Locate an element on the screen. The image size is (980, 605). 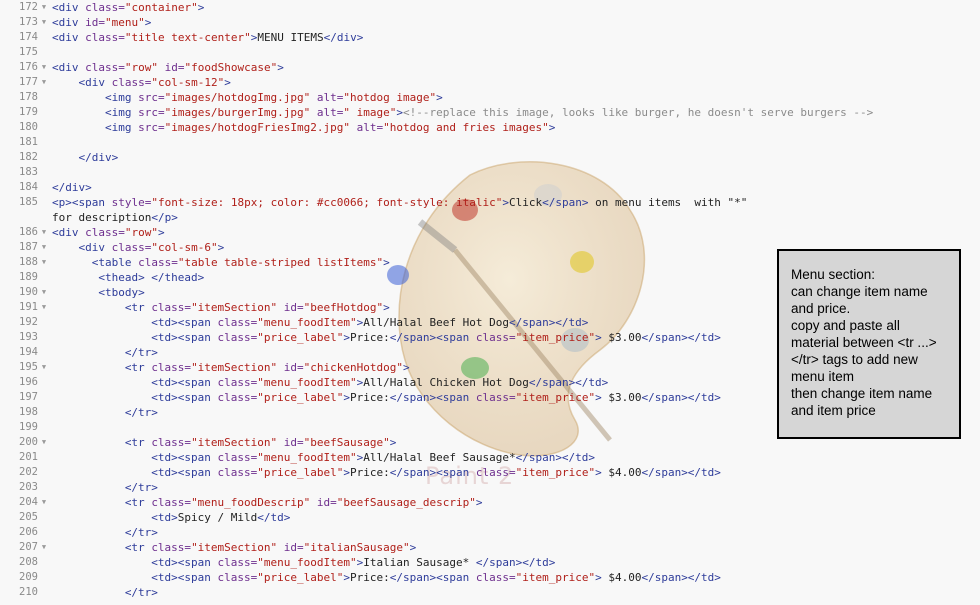
code-token: for description is located at coordinates (102, 217).